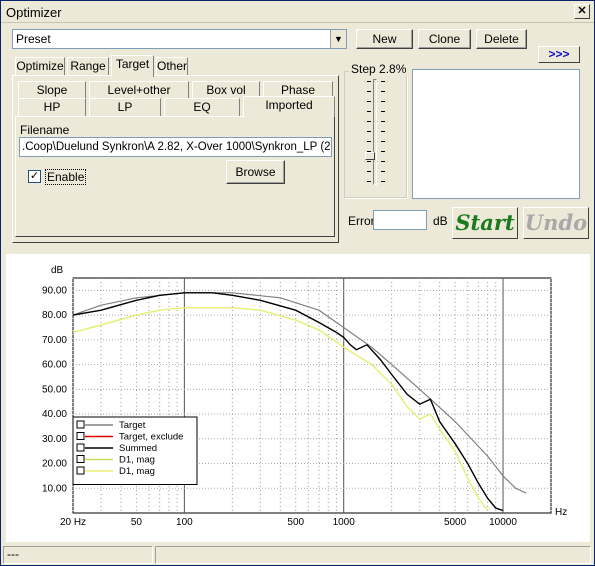 The width and height of the screenshot is (595, 566). I want to click on y-tick-label: 30.00, so click(54, 439).